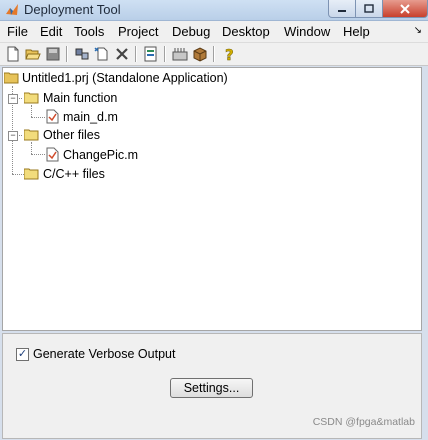  What do you see at coordinates (82, 54) in the screenshot?
I see `build-icon` at bounding box center [82, 54].